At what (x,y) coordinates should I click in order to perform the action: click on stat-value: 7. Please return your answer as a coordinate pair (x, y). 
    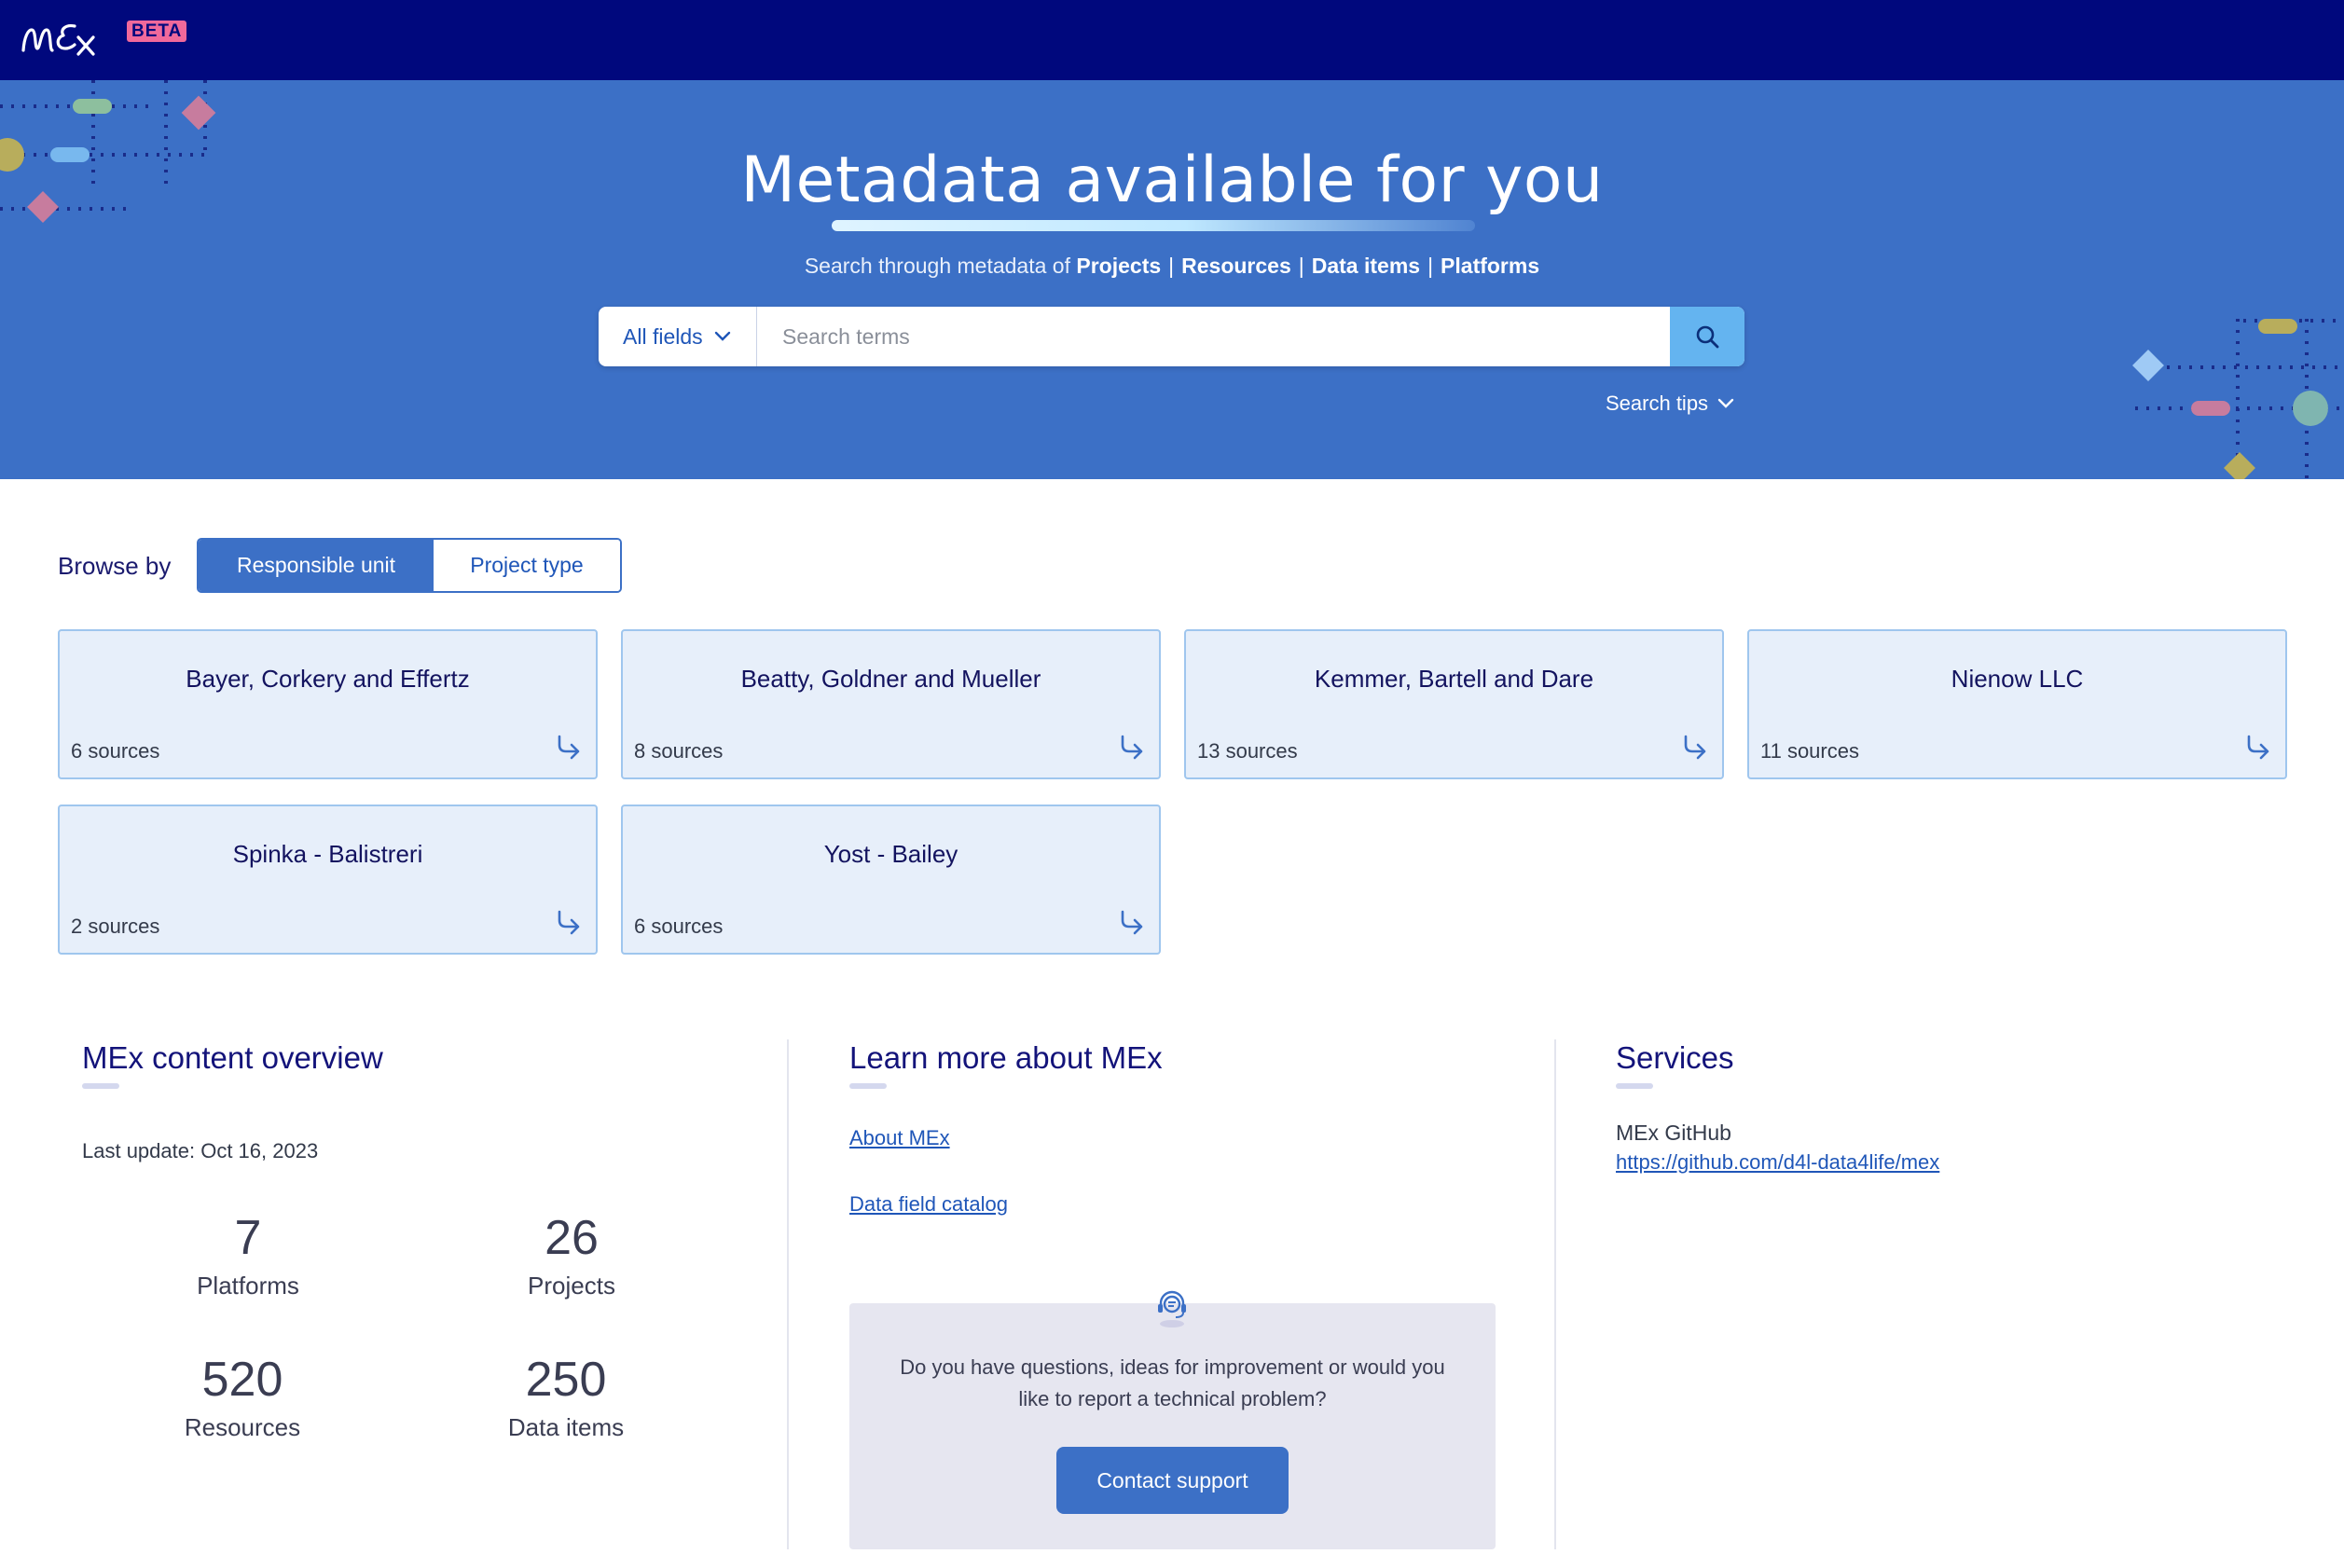
    Looking at the image, I should click on (248, 1238).